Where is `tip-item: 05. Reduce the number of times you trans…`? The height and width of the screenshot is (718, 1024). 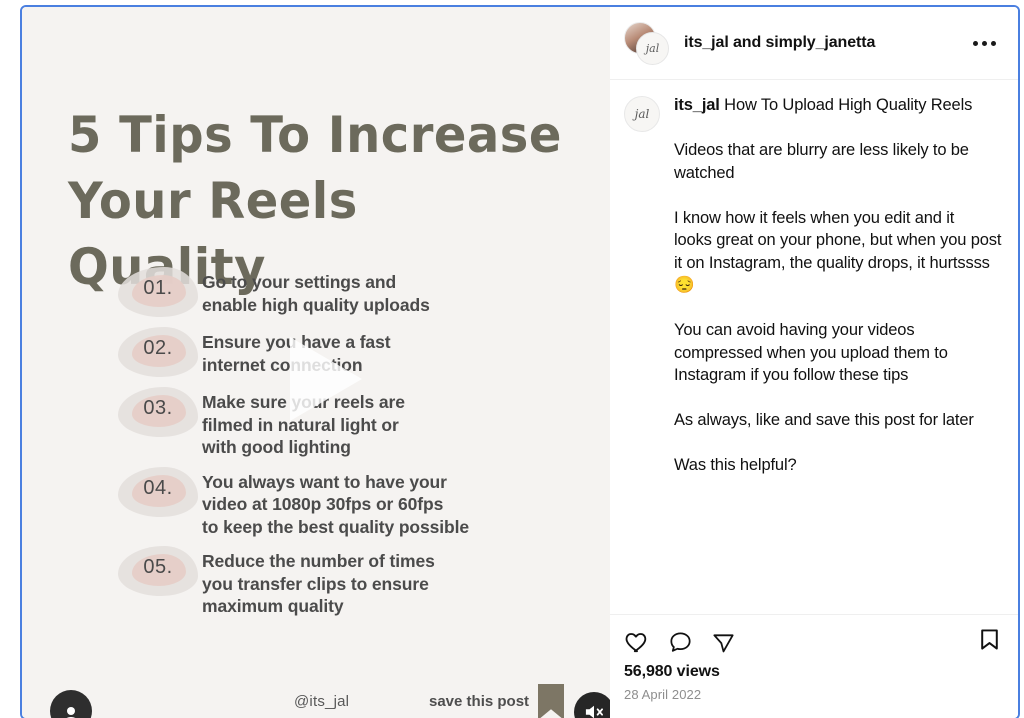 tip-item: 05. Reduce the number of times you trans… is located at coordinates (353, 581).